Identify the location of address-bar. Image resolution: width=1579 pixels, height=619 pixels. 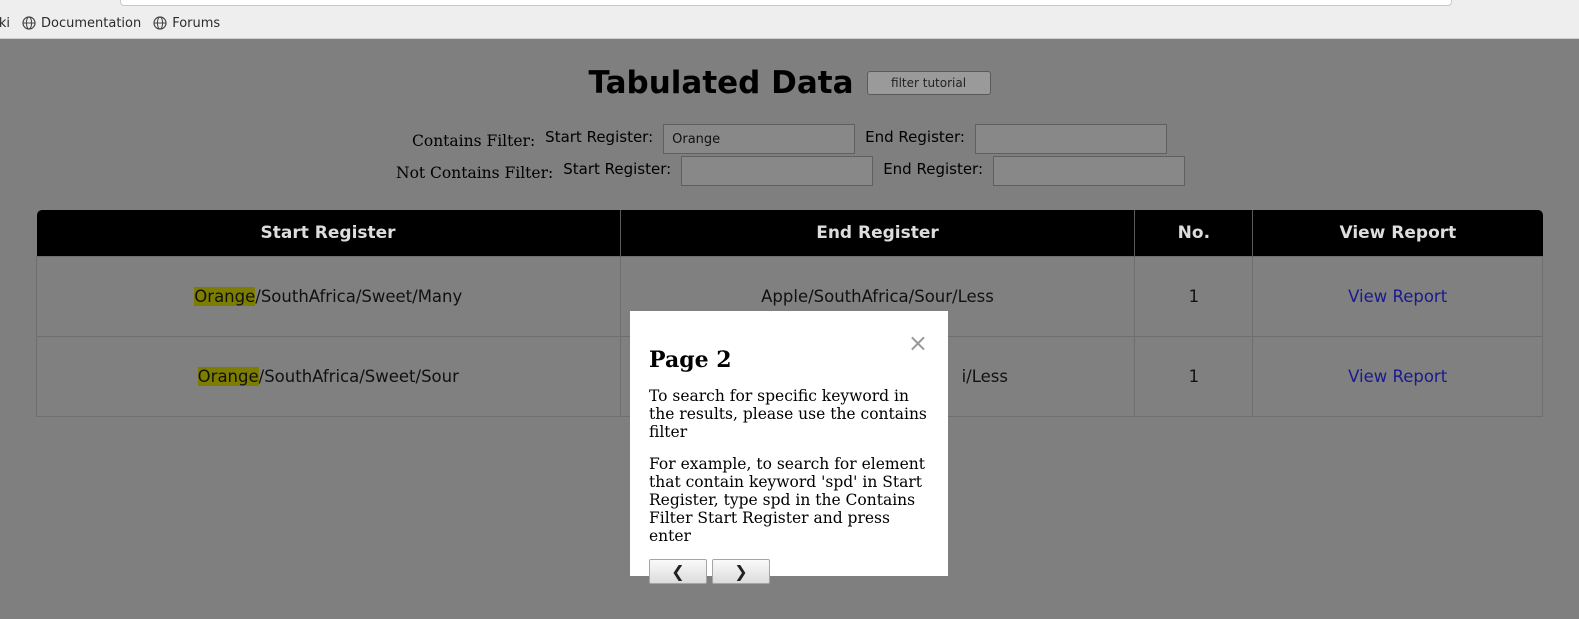
(786, 3).